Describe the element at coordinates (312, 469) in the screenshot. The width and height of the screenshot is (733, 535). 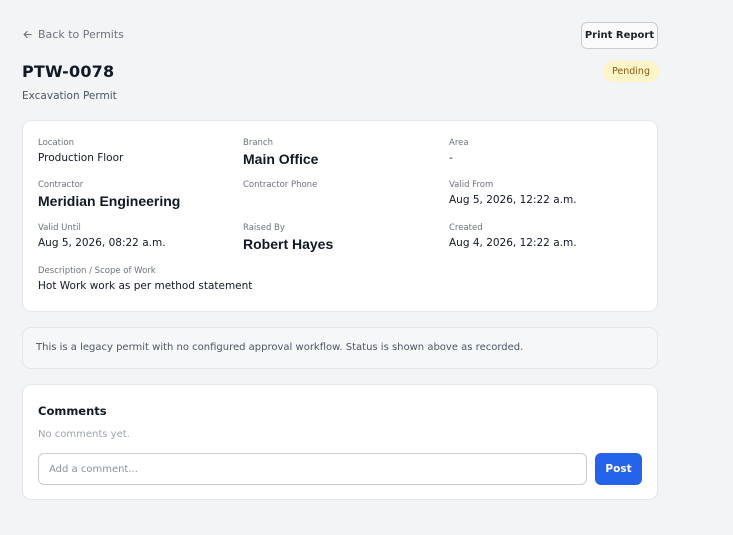
I see `comment-input` at that location.